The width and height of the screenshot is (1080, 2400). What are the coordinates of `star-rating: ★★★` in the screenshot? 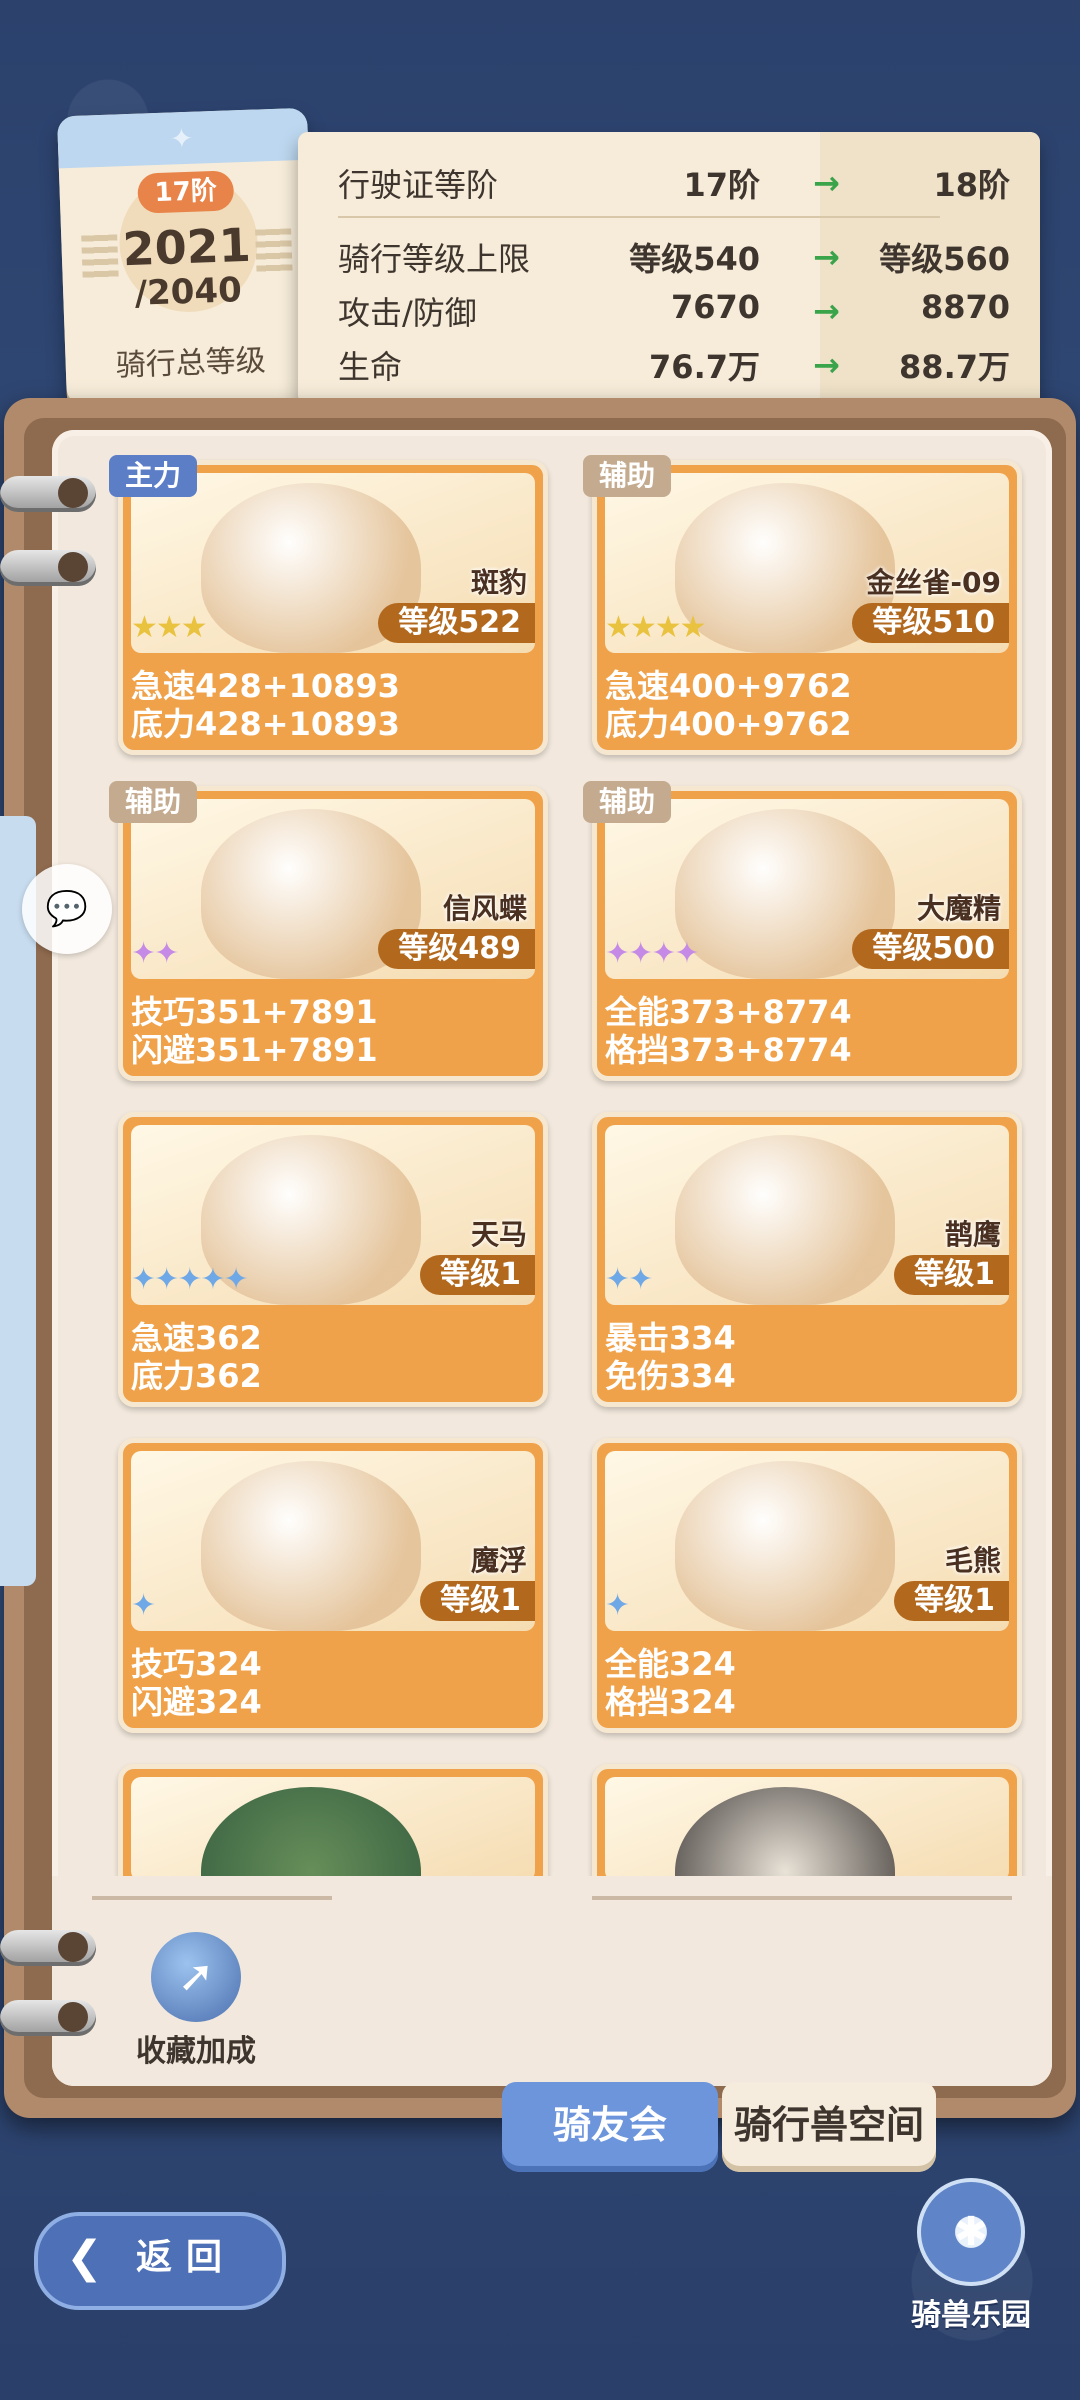 It's located at (169, 627).